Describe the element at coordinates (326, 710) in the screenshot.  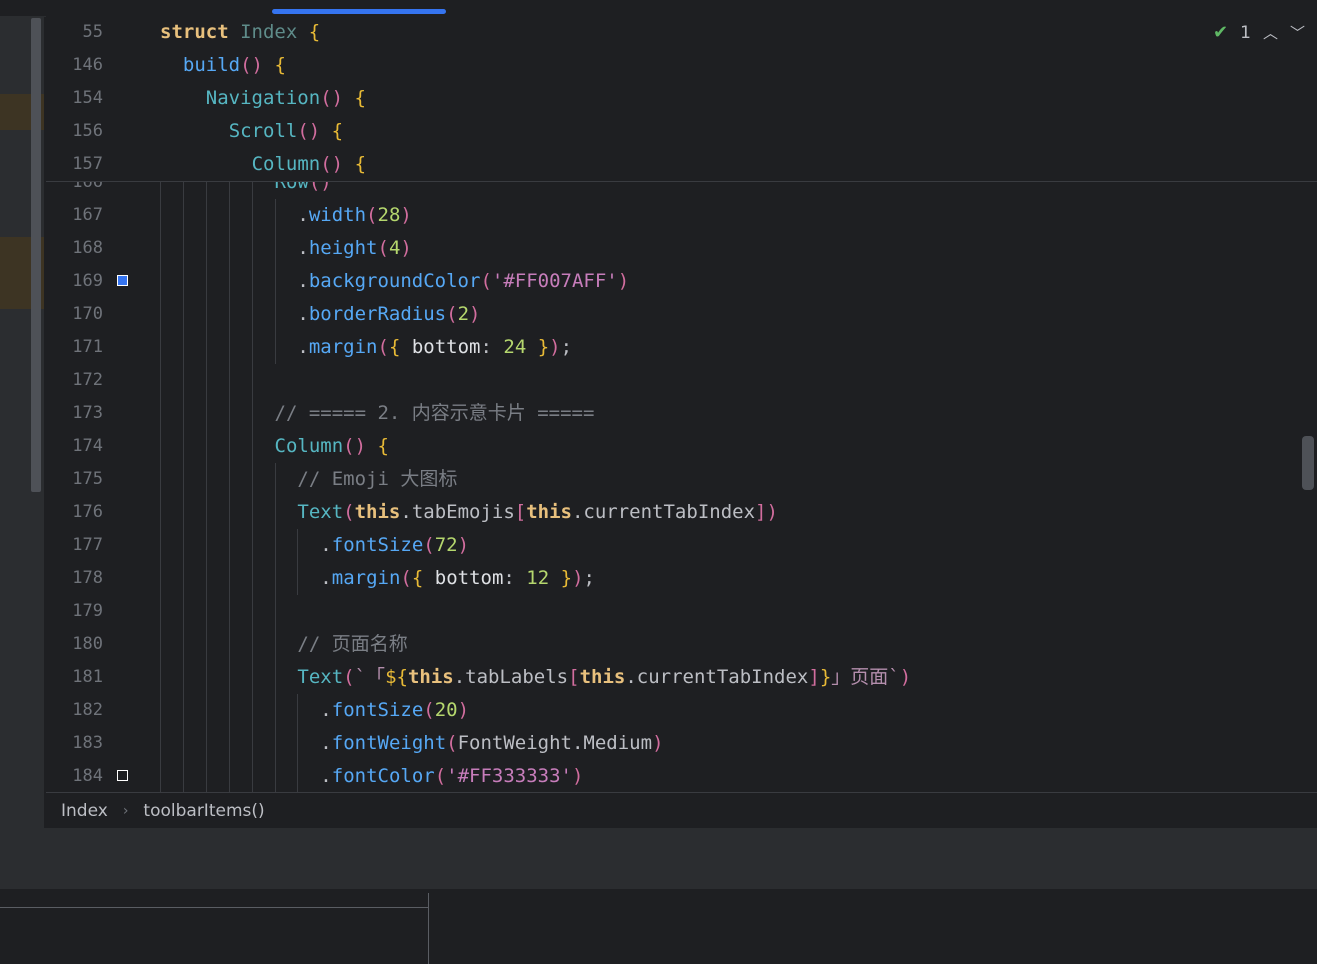
I see `code-token: .` at that location.